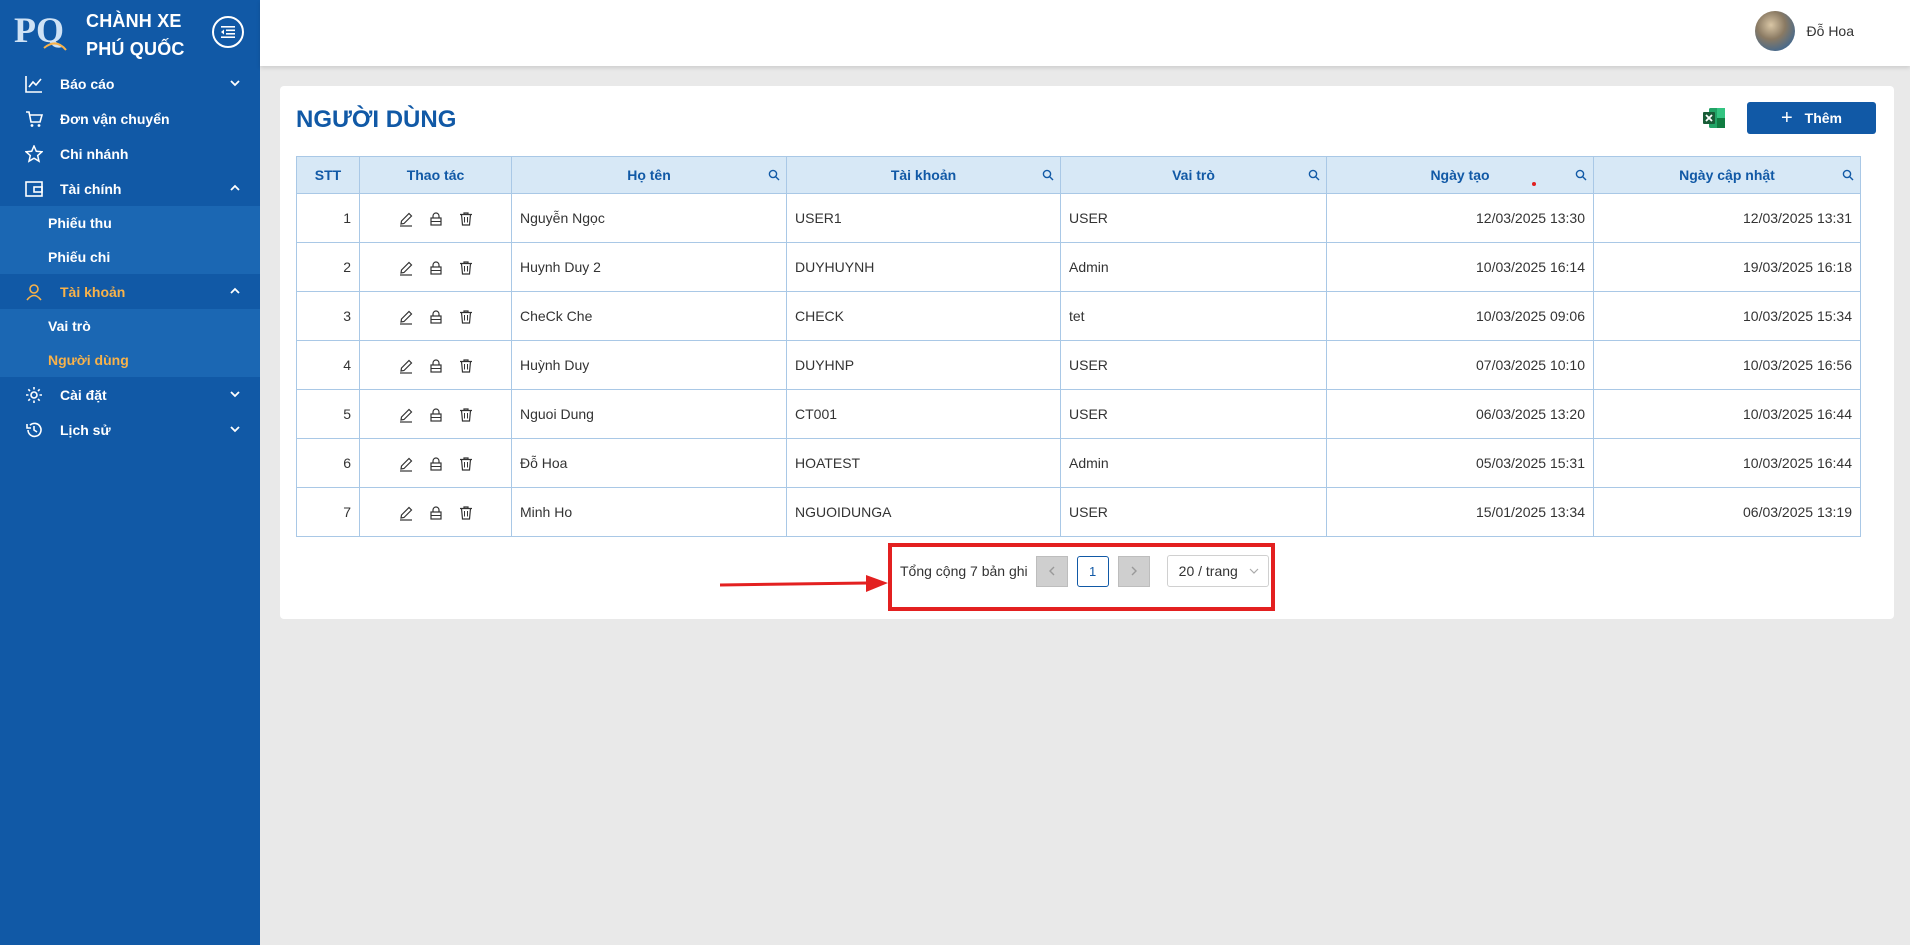 The height and width of the screenshot is (945, 1910). I want to click on sidebar-item-label: Tài khoản, so click(93, 291).